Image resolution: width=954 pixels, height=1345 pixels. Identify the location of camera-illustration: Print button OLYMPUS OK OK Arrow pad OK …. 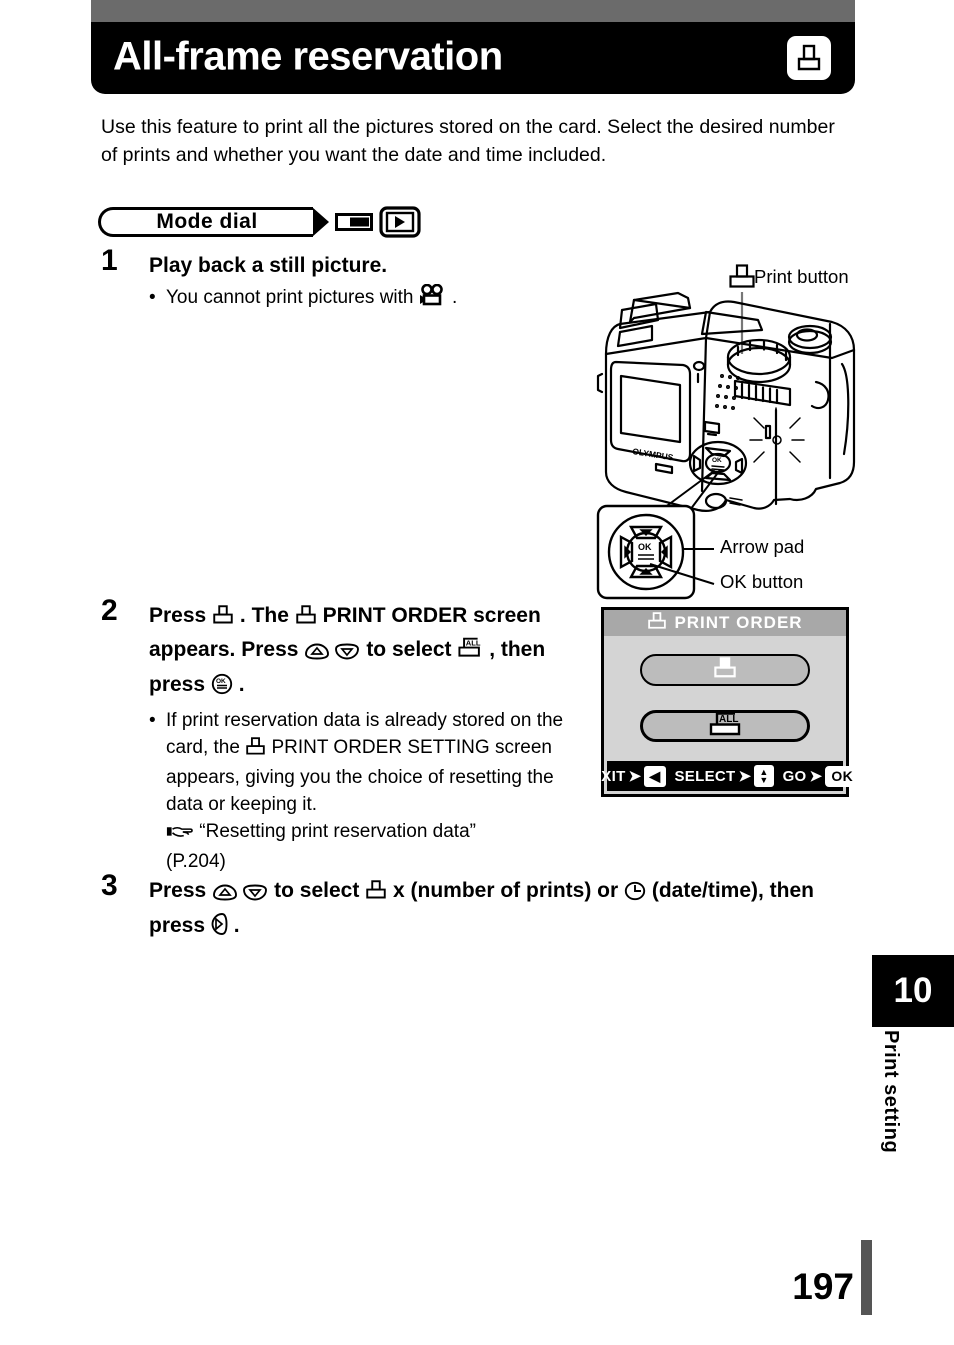
(774, 430).